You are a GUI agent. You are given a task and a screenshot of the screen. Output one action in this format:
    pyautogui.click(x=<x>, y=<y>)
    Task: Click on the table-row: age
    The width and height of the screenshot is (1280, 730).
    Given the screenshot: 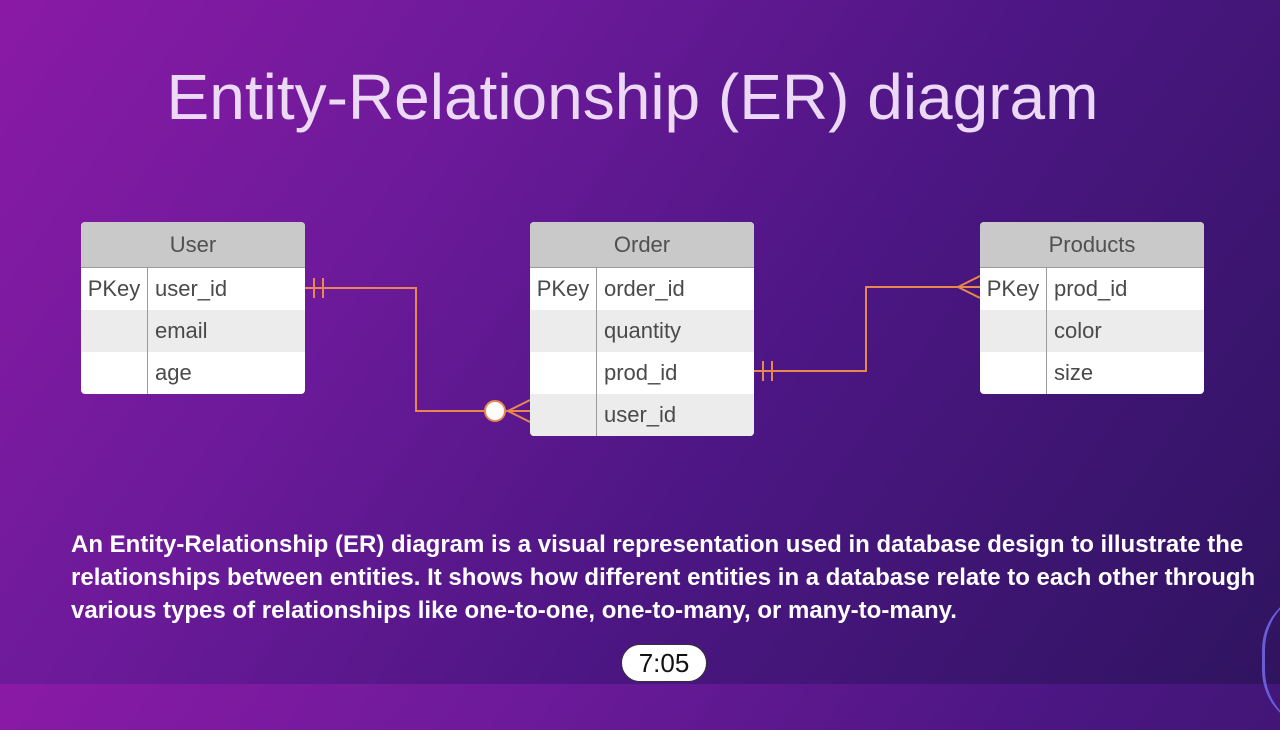 What is the action you would take?
    pyautogui.click(x=193, y=373)
    